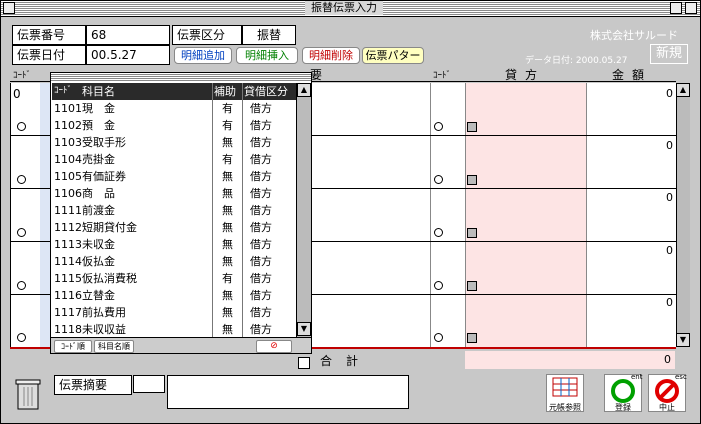 The height and width of the screenshot is (424, 701). I want to click on account-name: 短期貸付金, so click(109, 227).